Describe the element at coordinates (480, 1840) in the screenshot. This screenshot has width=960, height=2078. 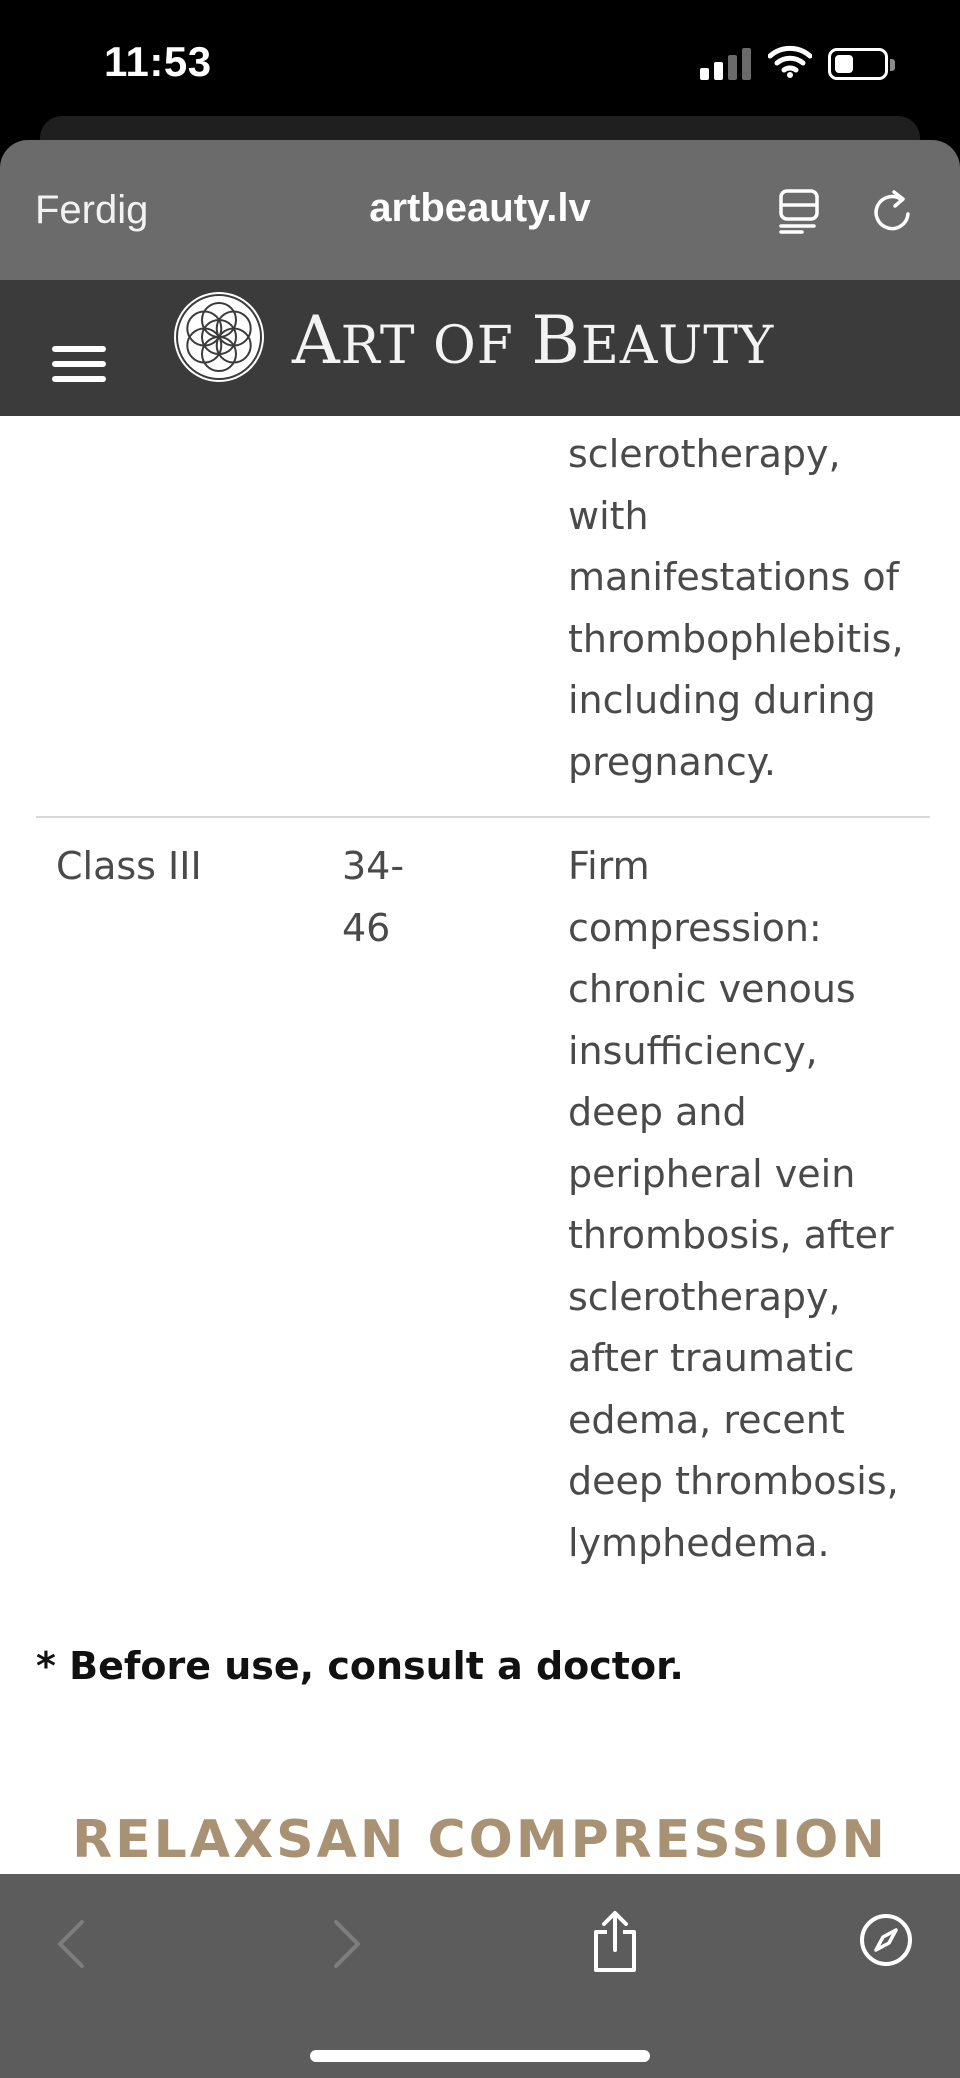
I see `section-title: RELAXSAN COMPRESSION` at that location.